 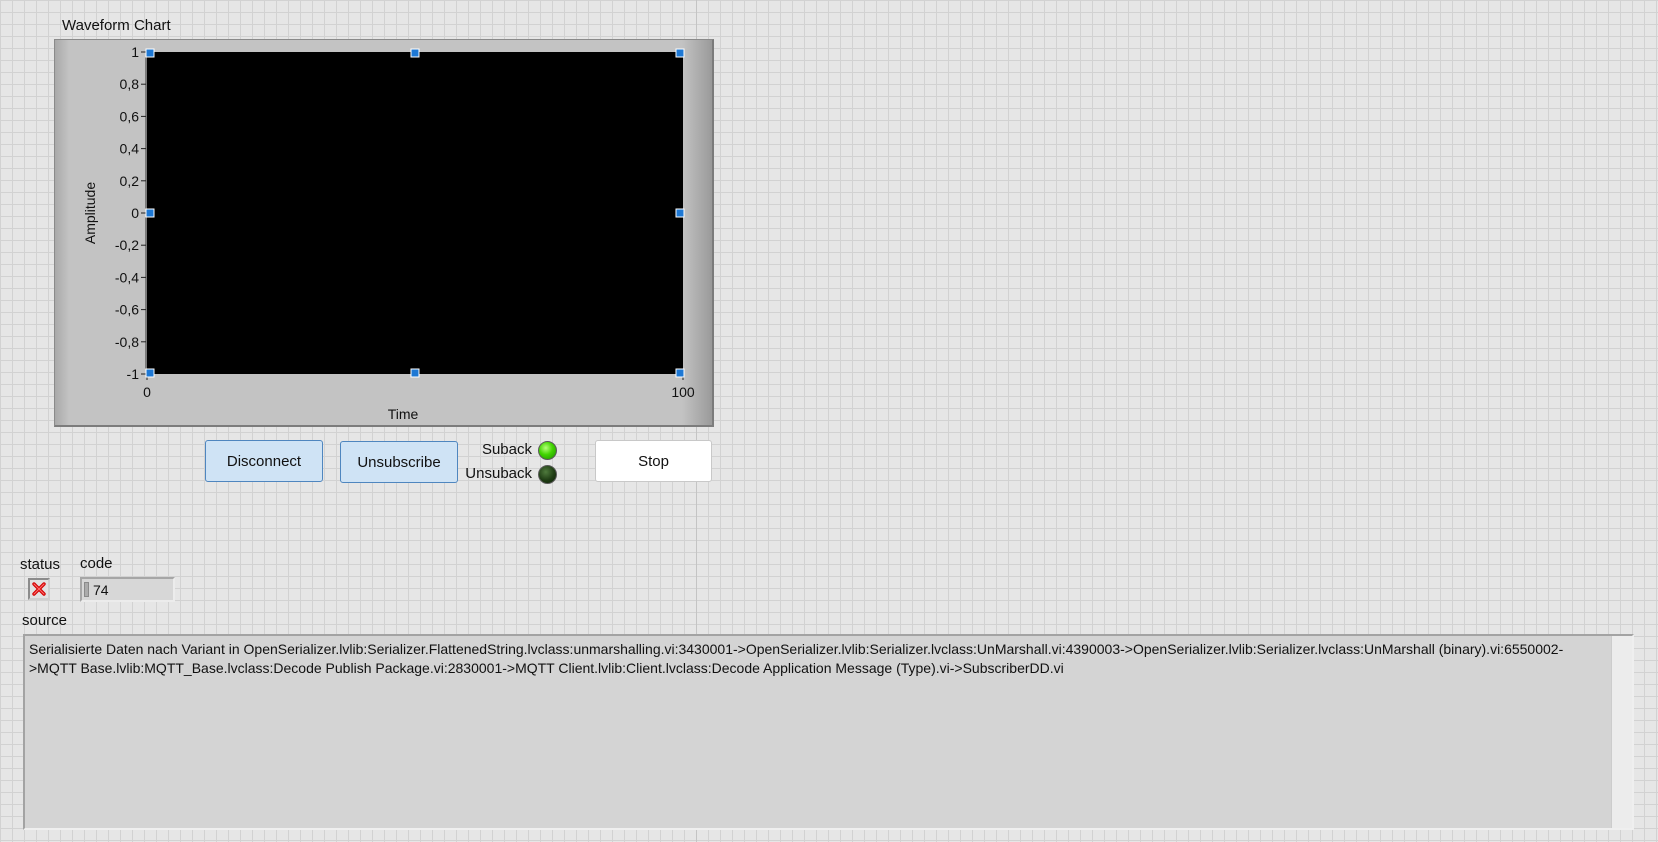 I want to click on y-tick-label: 0,6, so click(x=130, y=116).